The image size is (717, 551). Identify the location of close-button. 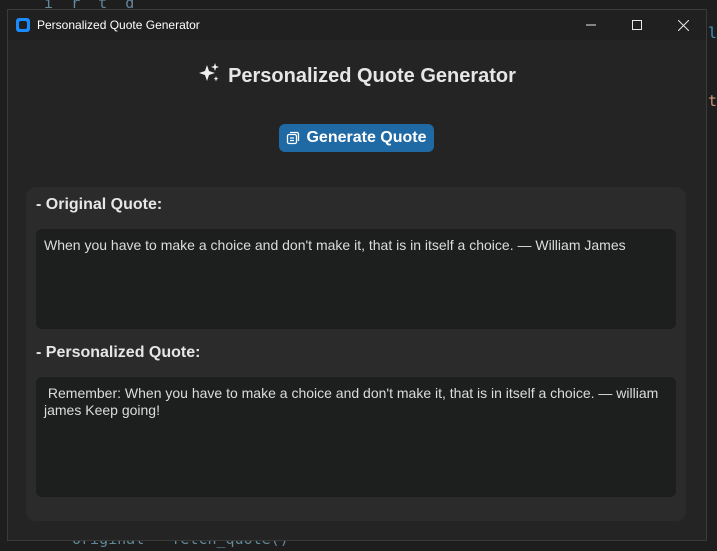
(683, 25).